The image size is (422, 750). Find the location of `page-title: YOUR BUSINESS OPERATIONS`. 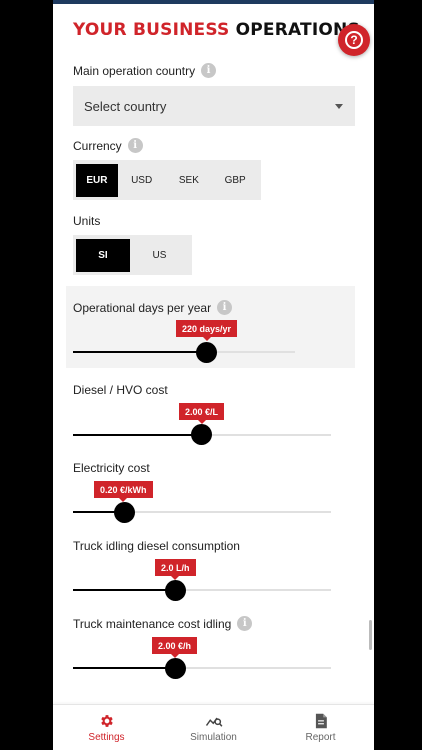

page-title: YOUR BUSINESS OPERATIONS is located at coordinates (216, 30).